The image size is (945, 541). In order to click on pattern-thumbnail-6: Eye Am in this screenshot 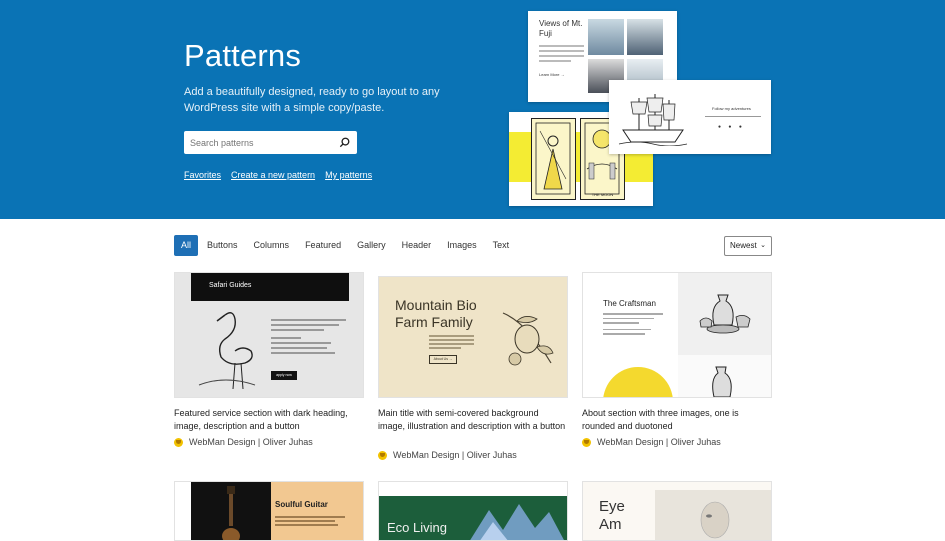, I will do `click(677, 511)`.